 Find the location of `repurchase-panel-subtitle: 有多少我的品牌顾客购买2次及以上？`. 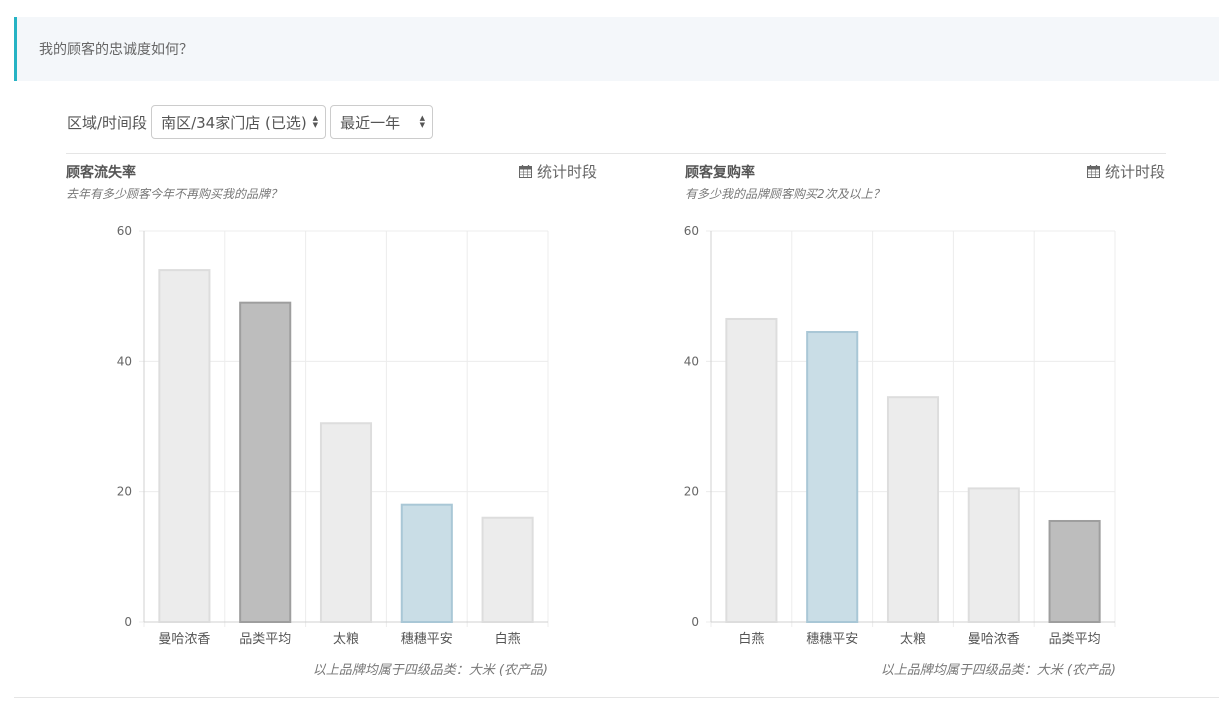

repurchase-panel-subtitle: 有多少我的品牌顾客购买2次及以上？ is located at coordinates (785, 194).